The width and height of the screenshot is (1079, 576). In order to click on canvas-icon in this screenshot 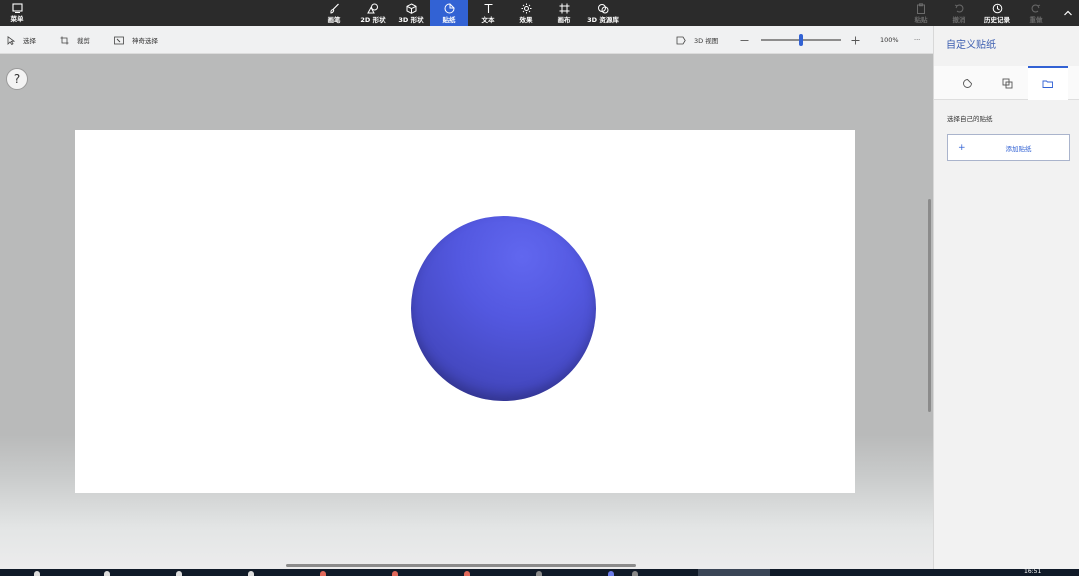, I will do `click(564, 8)`.